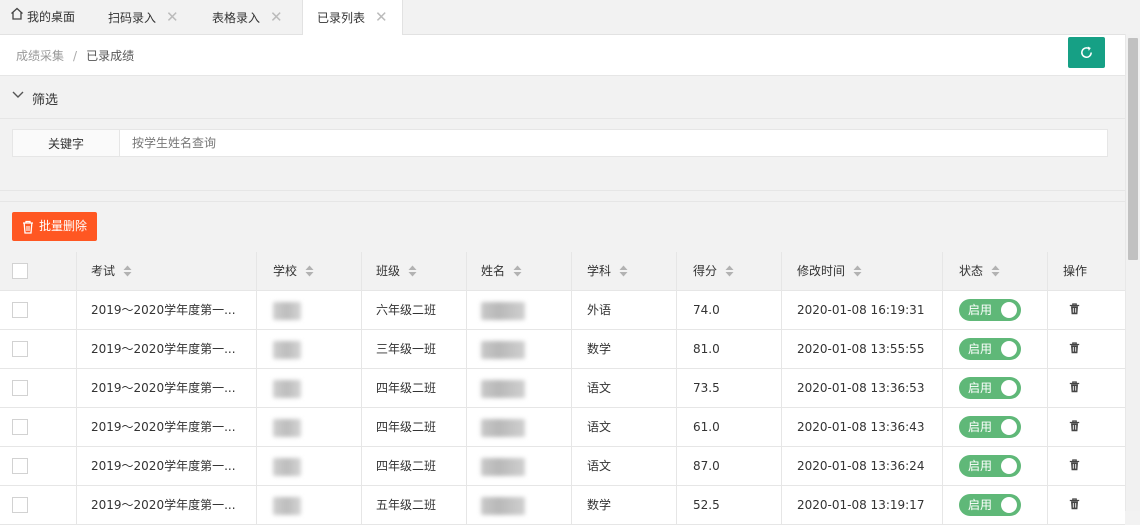 The height and width of the screenshot is (525, 1140). What do you see at coordinates (28, 227) in the screenshot?
I see `trash-icon` at bounding box center [28, 227].